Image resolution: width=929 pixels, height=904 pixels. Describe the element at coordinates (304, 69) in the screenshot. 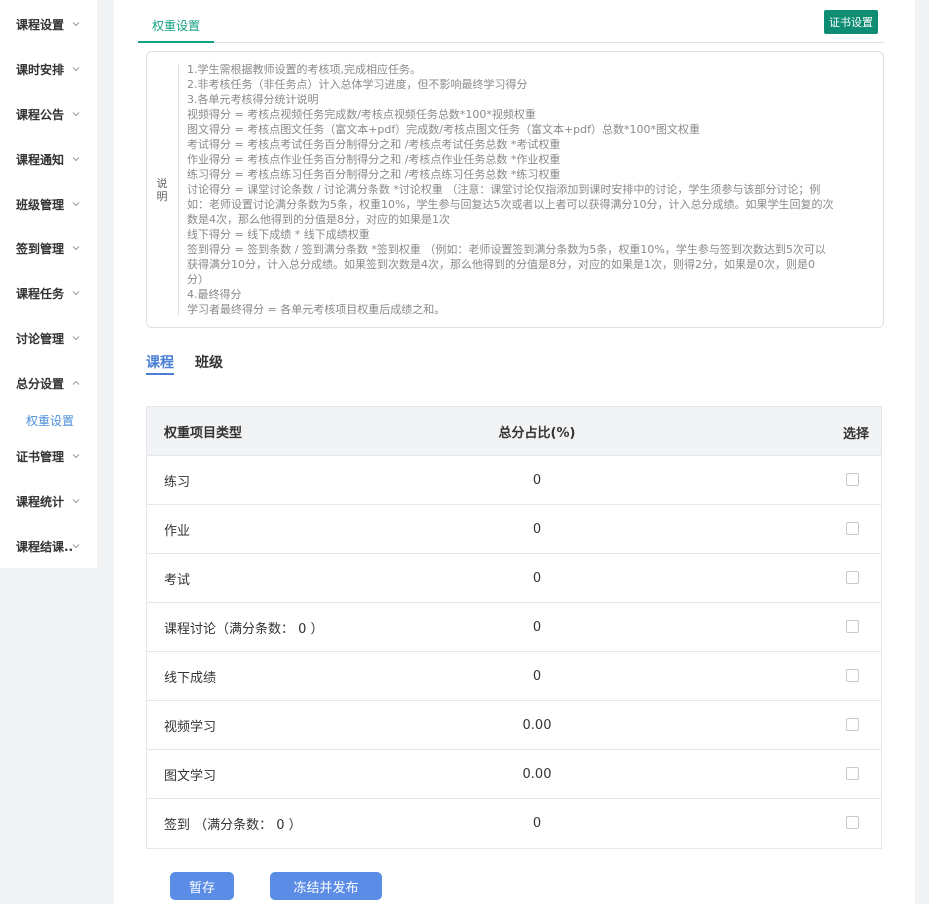

I see `description-line: 1.学生需根据教师设置的考核项,完成相应任务。` at that location.